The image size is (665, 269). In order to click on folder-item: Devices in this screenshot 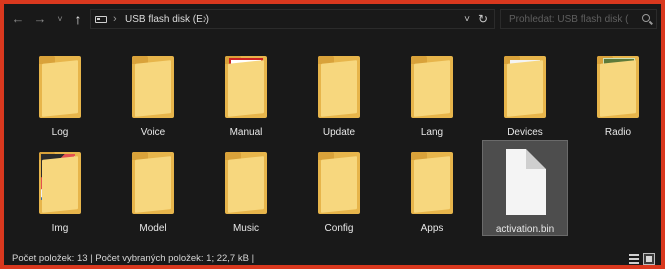, I will do `click(525, 92)`.